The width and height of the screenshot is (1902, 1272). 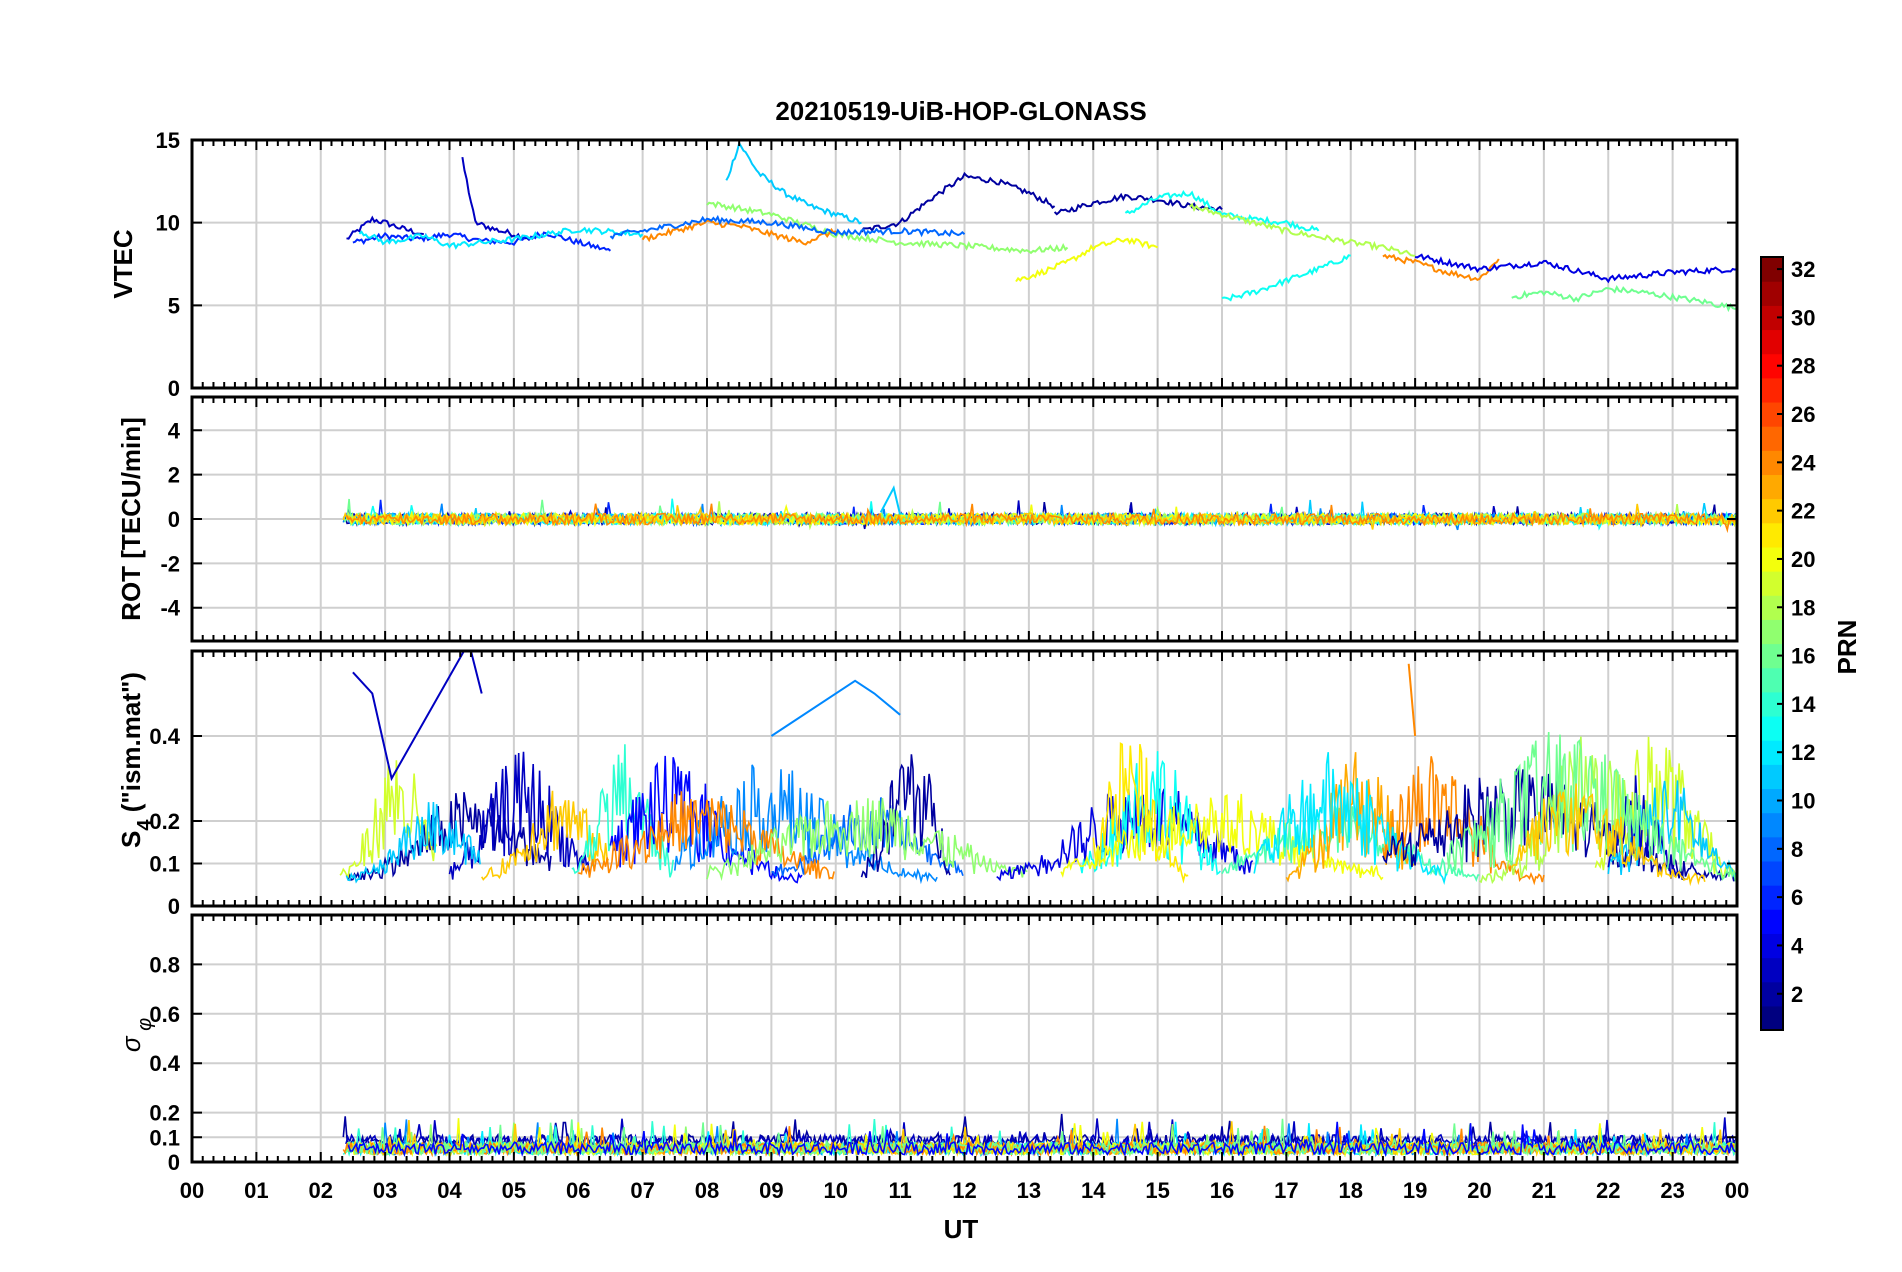 I want to click on x-tick-label: 09, so click(x=771, y=1190).